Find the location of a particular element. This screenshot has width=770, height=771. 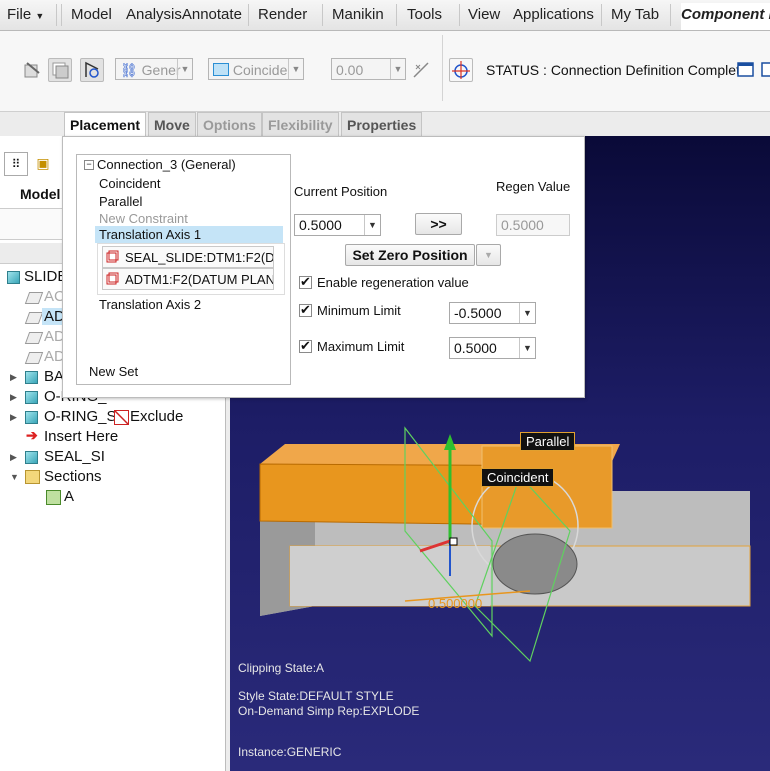

tree-item-seal-slide: SEAL_SI is located at coordinates (74, 456).